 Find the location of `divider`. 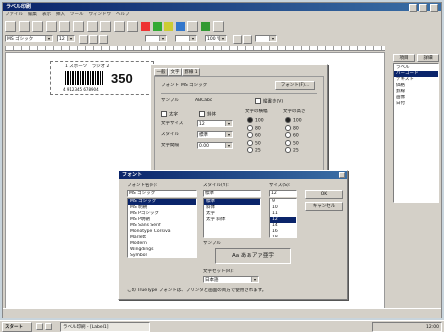

divider is located at coordinates (239, 93).